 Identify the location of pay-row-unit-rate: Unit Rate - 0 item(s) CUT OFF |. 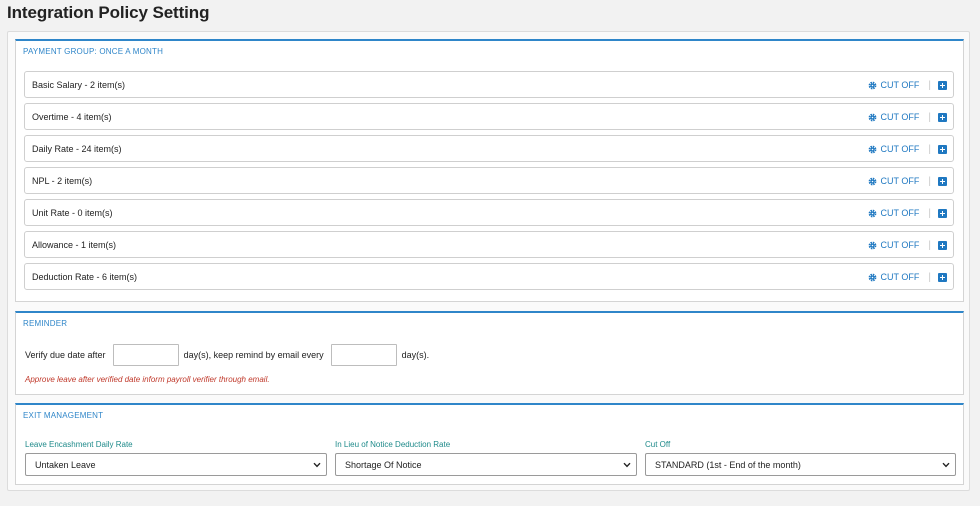
(489, 212).